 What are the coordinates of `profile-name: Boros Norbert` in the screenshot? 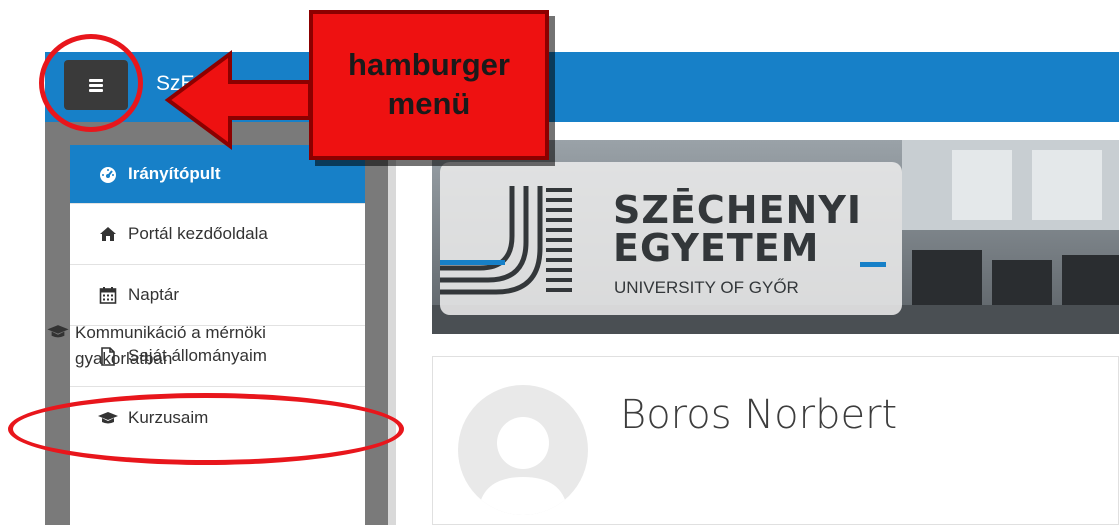 It's located at (759, 415).